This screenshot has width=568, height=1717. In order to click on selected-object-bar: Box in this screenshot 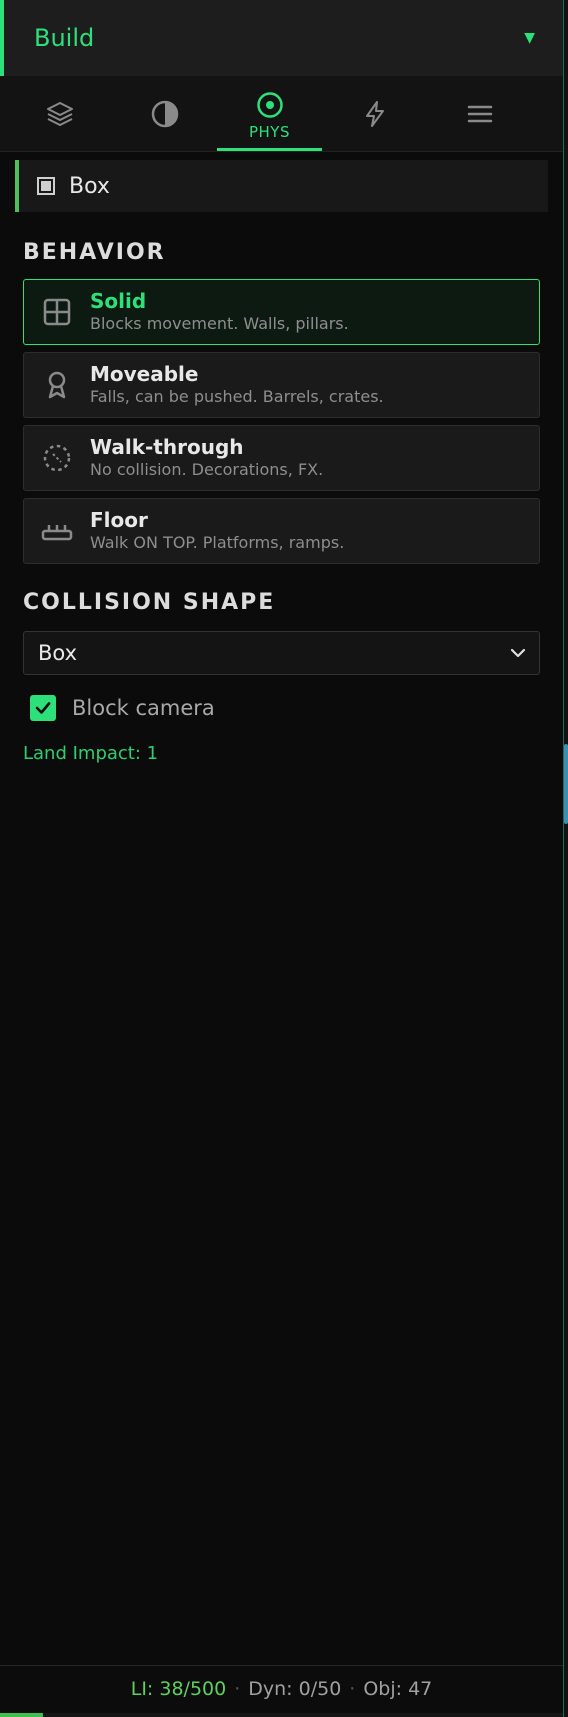, I will do `click(281, 186)`.